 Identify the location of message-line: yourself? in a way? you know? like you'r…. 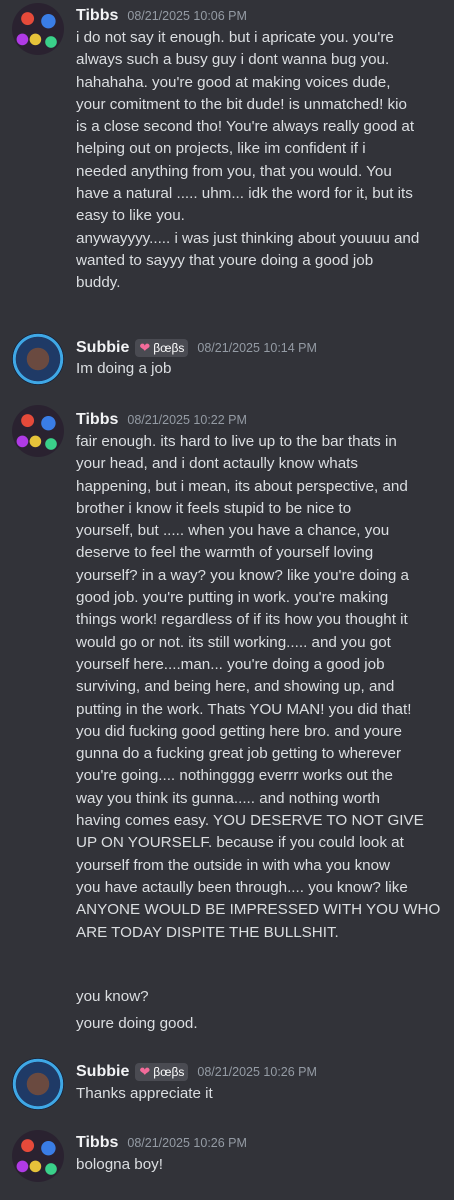
(242, 575).